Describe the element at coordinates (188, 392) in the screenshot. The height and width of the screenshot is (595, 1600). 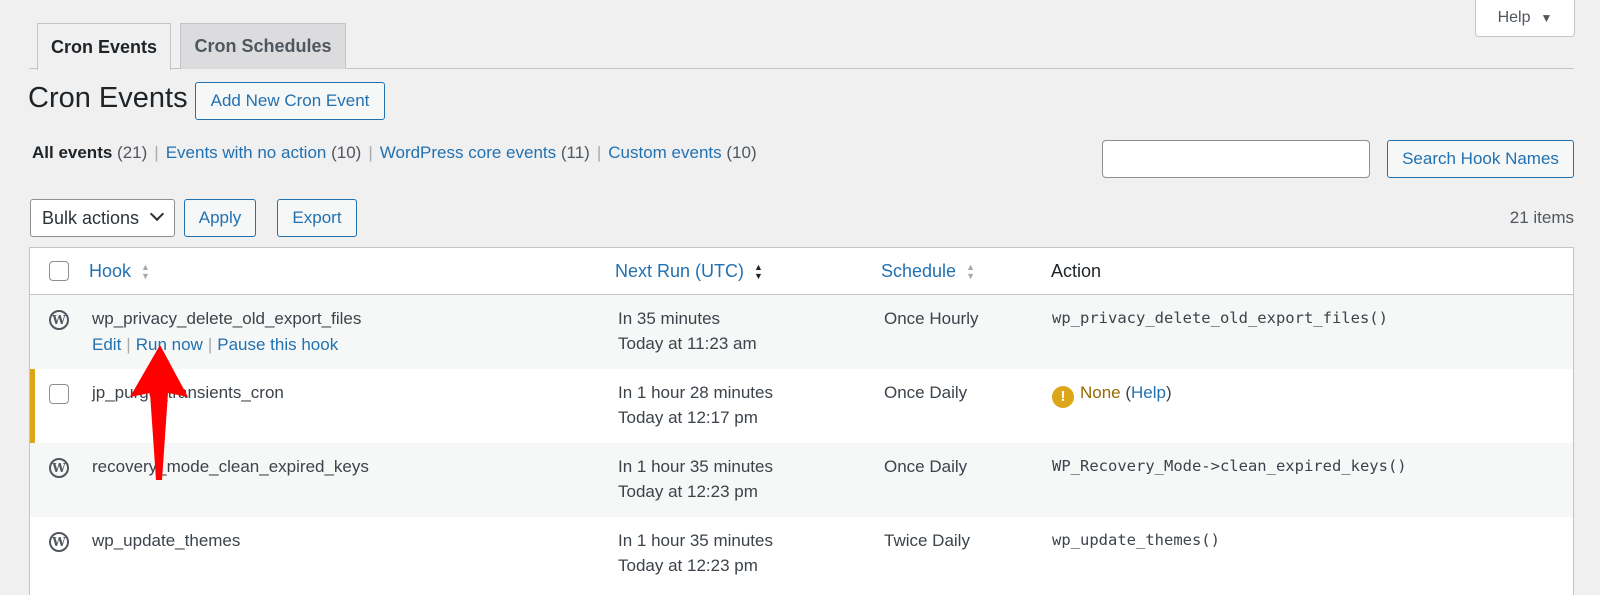
I see `hook-name: jp_purge_transients_cron` at that location.